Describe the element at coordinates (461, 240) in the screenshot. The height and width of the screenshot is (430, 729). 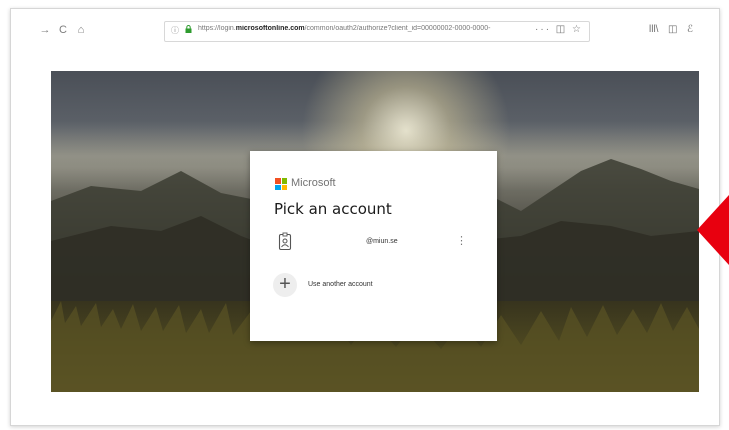
I see `more-options-icon: ⋮` at that location.